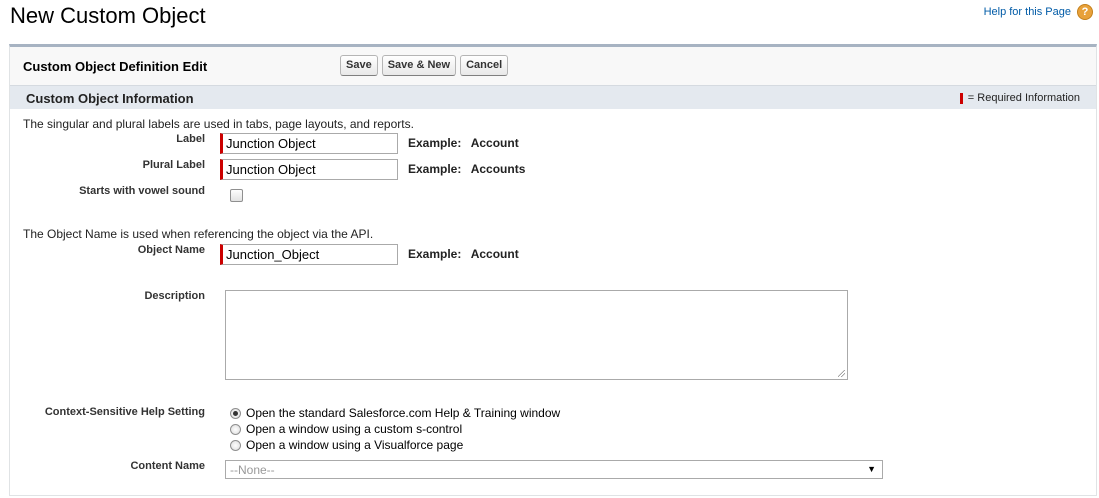 The height and width of the screenshot is (498, 1099). What do you see at coordinates (419, 65) in the screenshot?
I see `save-new-button: Save & New` at bounding box center [419, 65].